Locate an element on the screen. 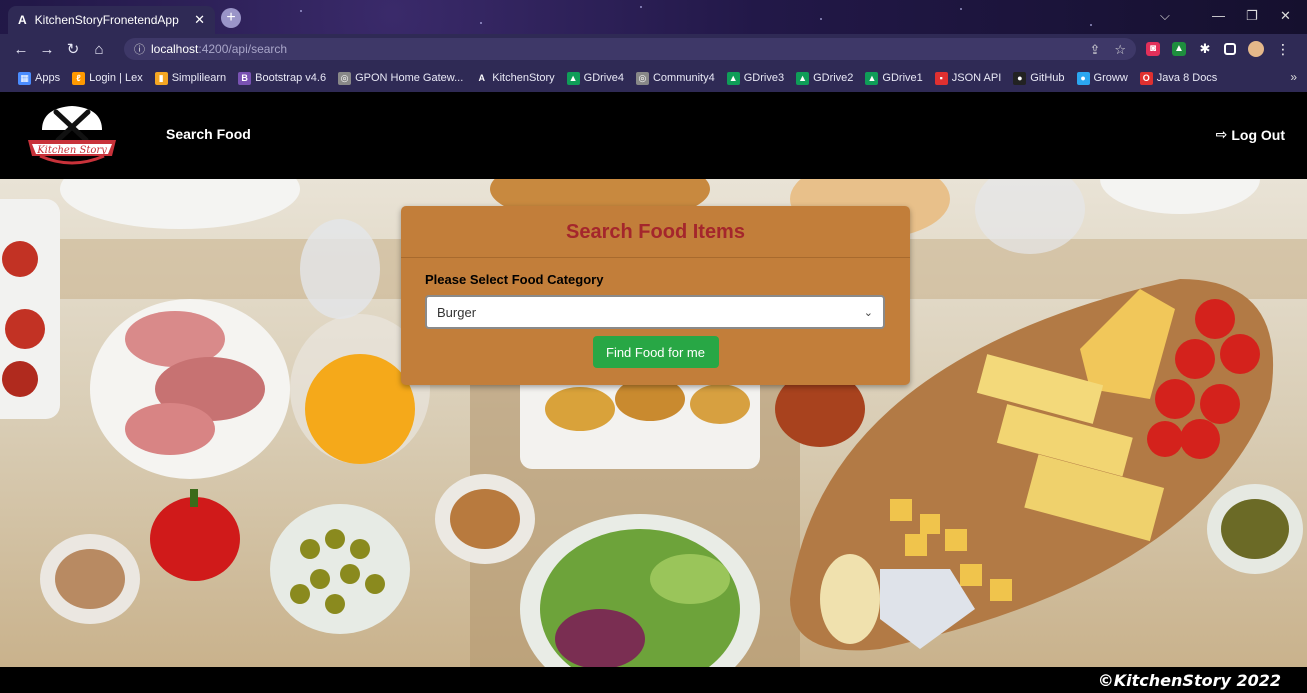  back-icon: ← is located at coordinates (21, 49).